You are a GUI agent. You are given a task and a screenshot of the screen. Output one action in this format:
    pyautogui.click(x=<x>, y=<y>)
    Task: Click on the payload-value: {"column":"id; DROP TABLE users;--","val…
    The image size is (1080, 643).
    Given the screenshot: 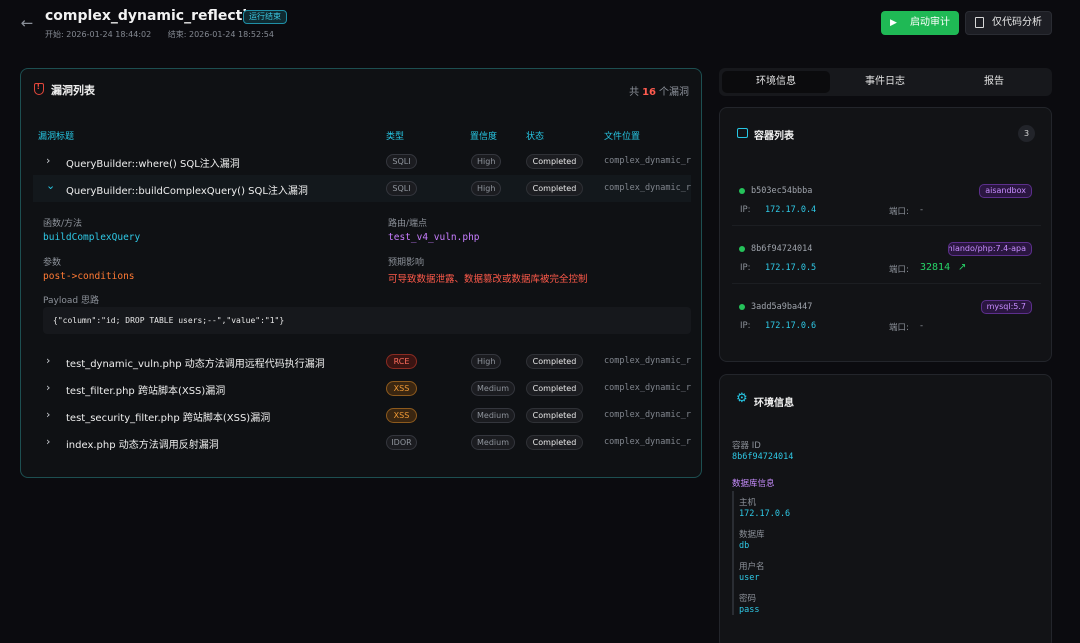 What is the action you would take?
    pyautogui.click(x=367, y=320)
    